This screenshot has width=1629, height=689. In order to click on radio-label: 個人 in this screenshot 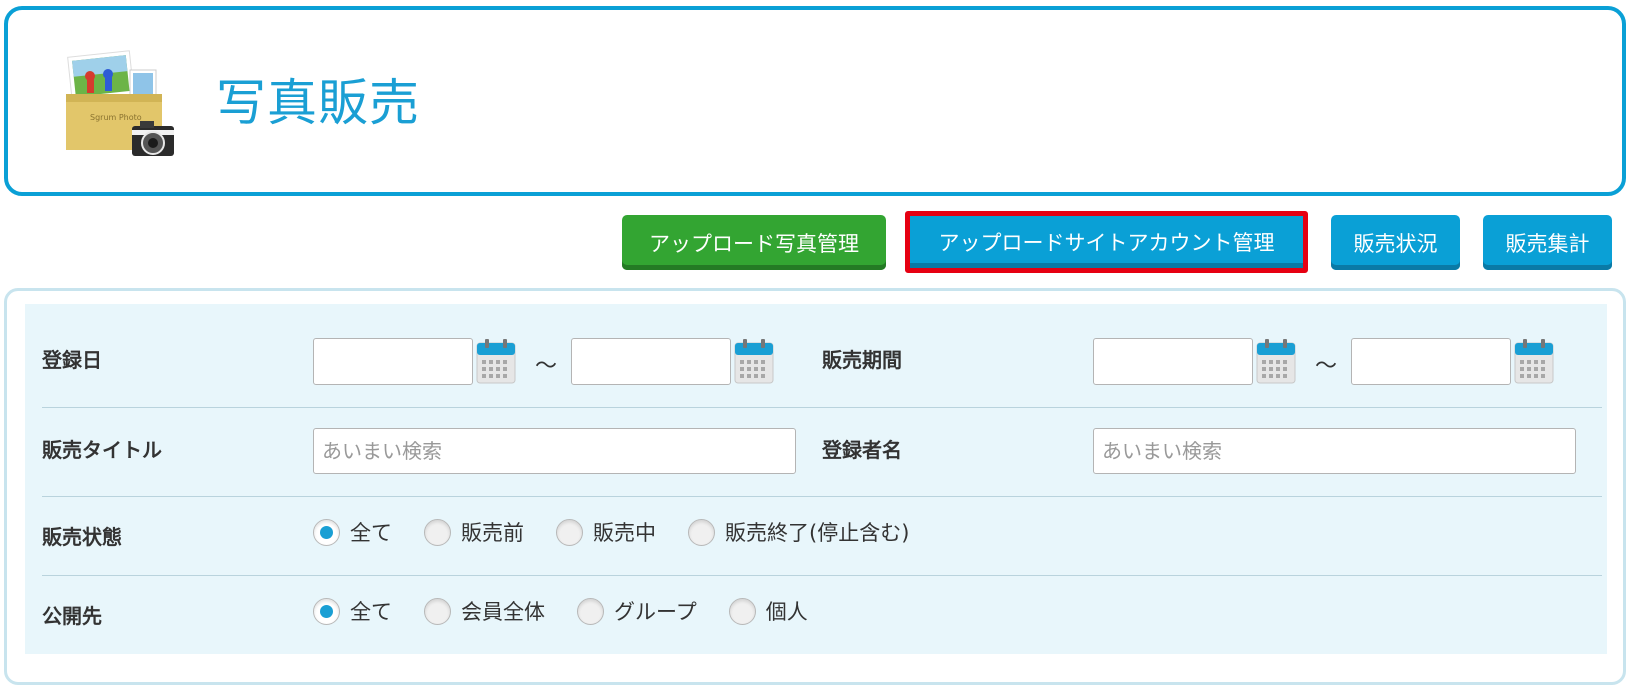, I will do `click(786, 612)`.